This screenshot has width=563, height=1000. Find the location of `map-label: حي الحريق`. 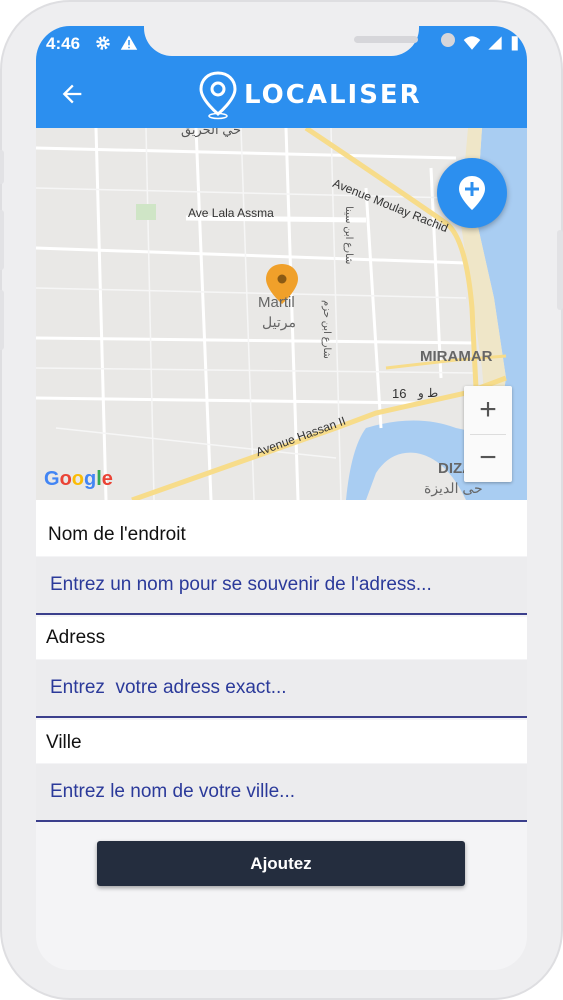

map-label: حي الحريق is located at coordinates (211, 132).